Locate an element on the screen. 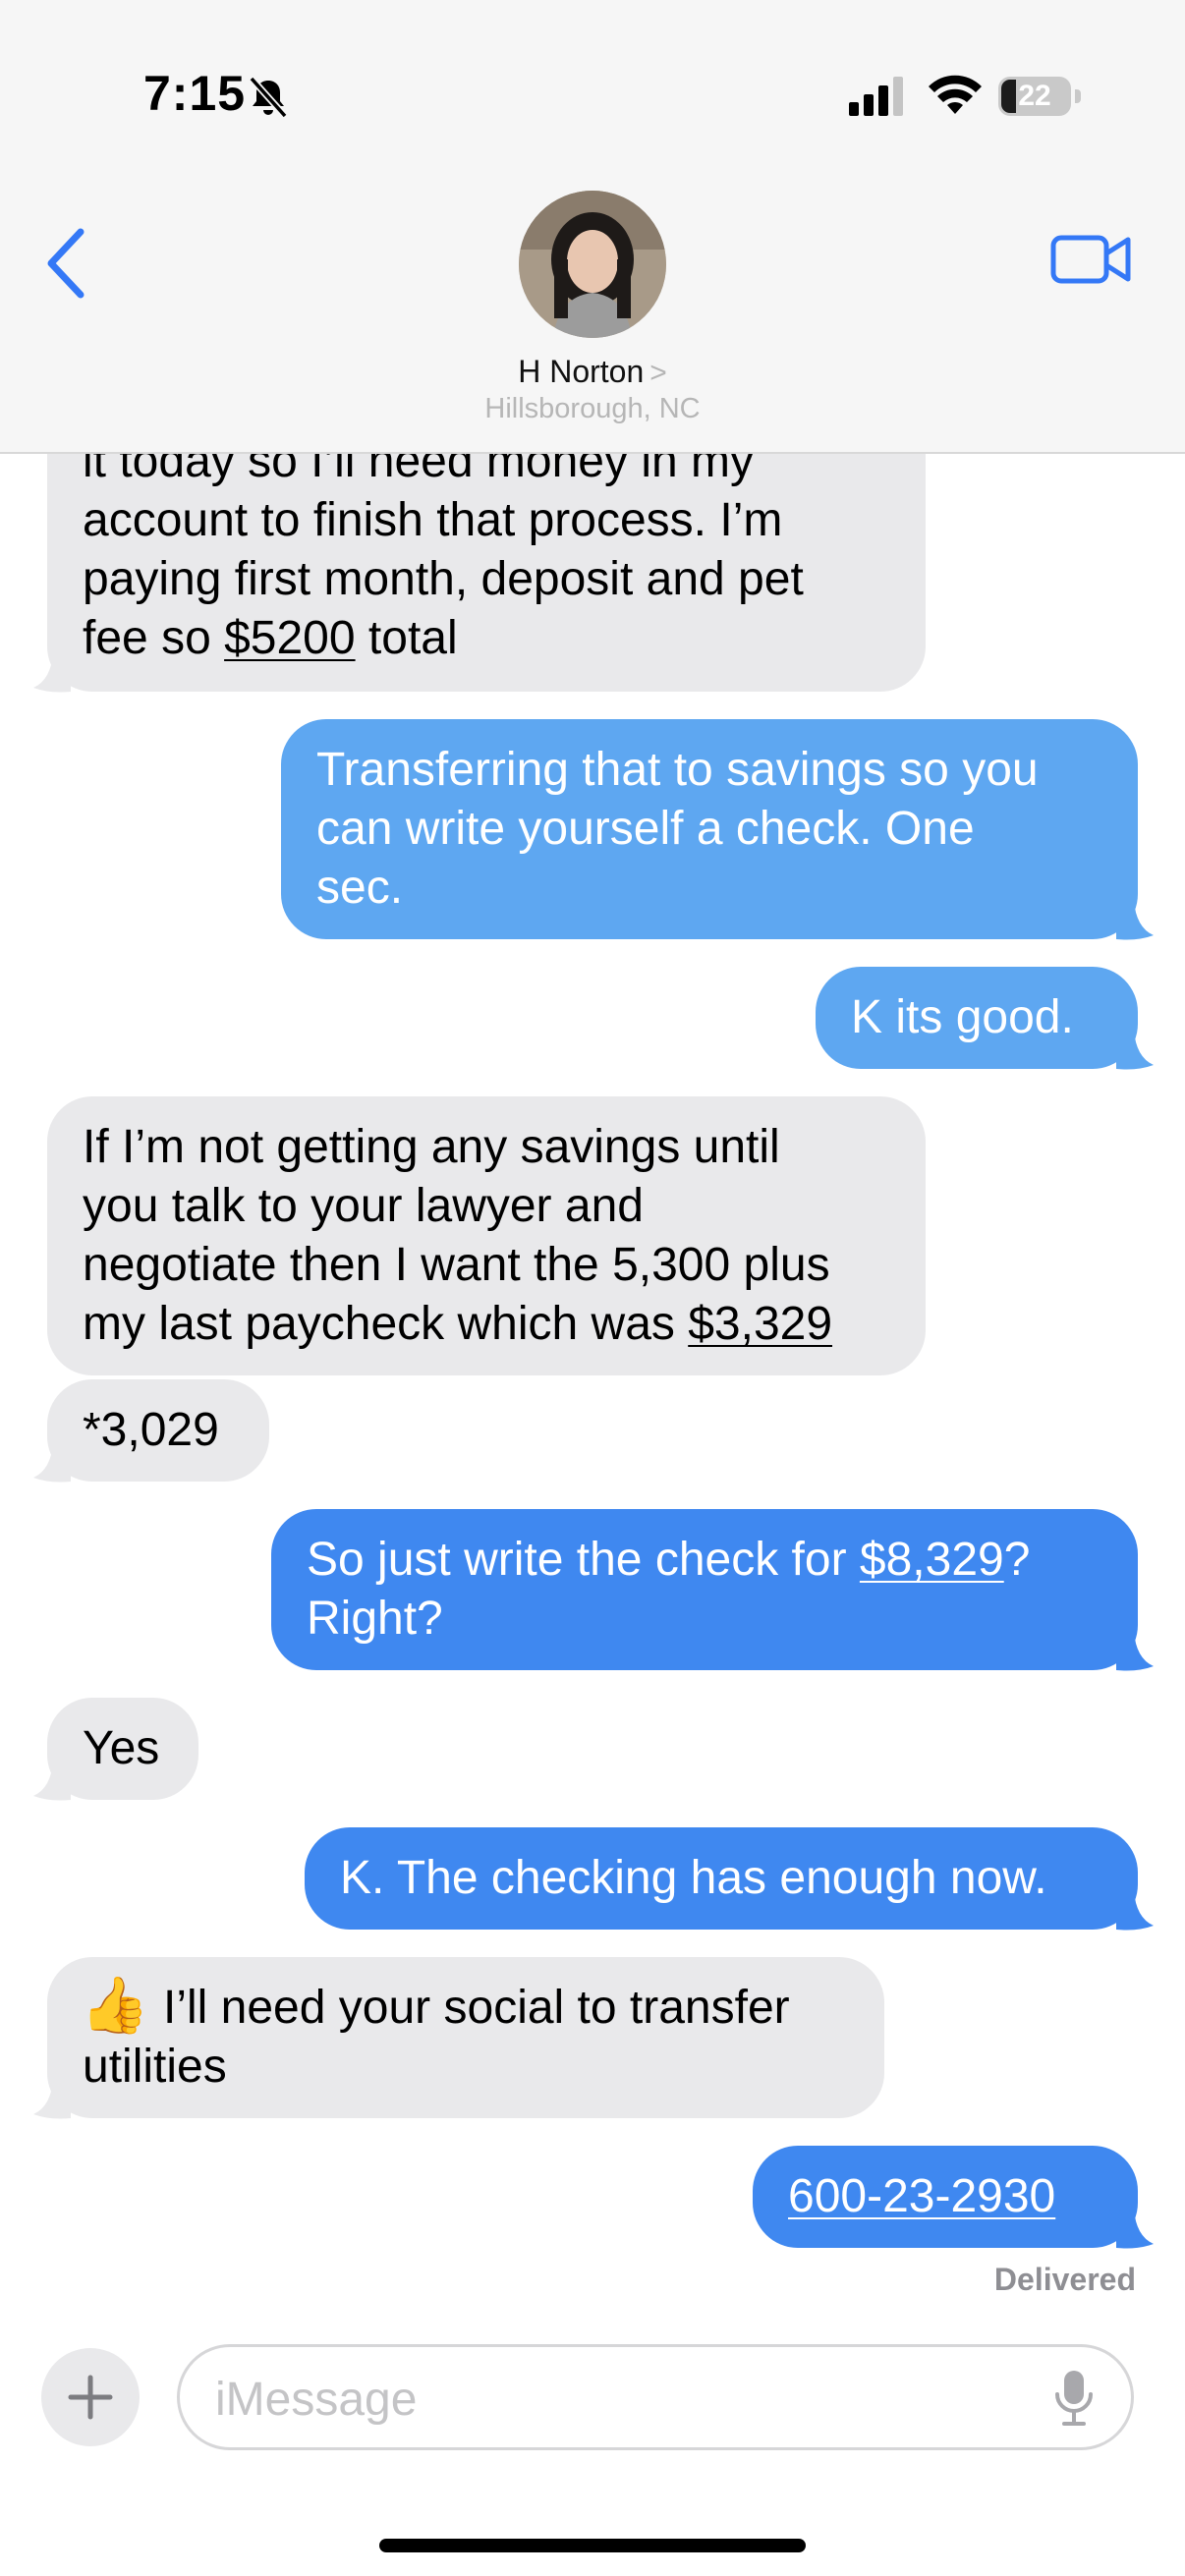 This screenshot has height=2576, width=1185. battery-icon: 22 is located at coordinates (1040, 96).